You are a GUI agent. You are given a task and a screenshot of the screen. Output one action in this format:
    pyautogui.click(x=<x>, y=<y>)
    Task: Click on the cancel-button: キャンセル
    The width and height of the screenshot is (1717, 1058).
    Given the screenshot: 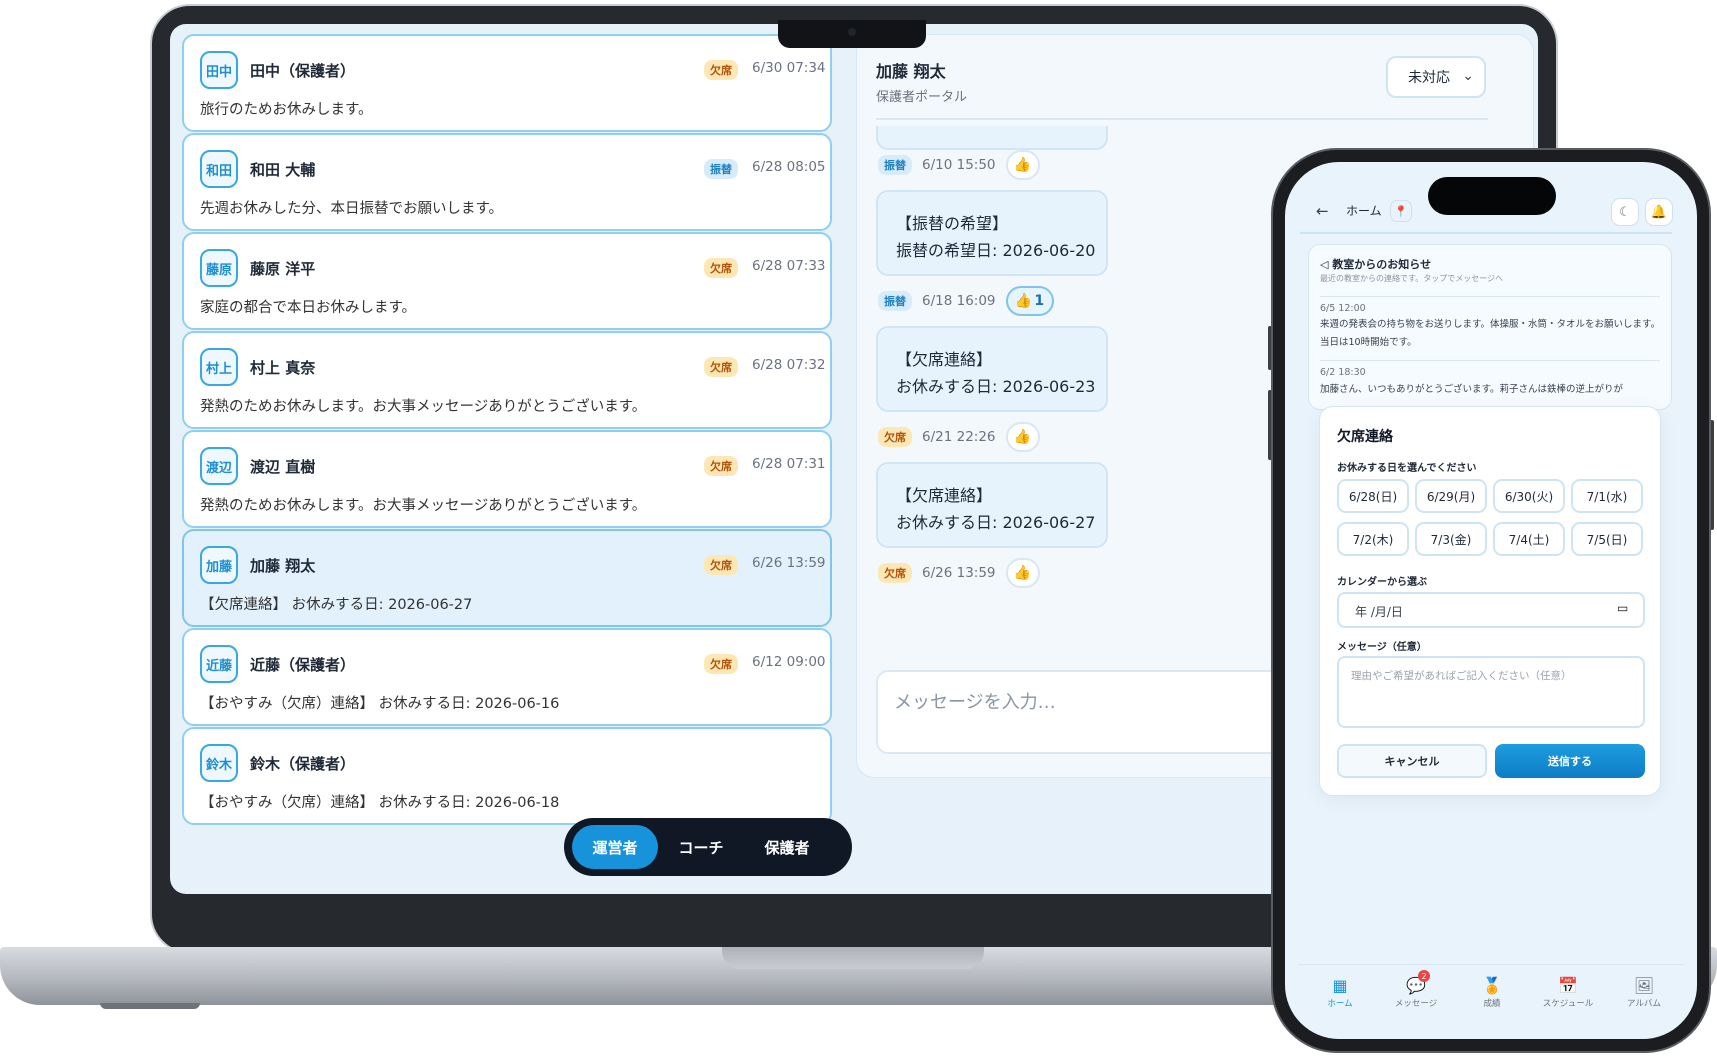 What is the action you would take?
    pyautogui.click(x=1412, y=761)
    